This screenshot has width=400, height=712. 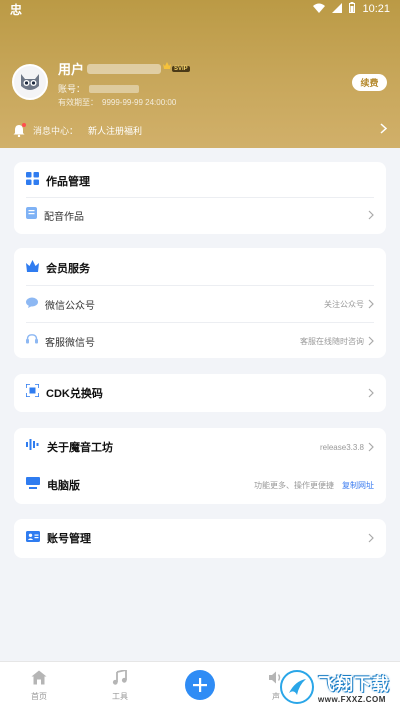 I want to click on chat-bubble-icon, so click(x=32, y=304).